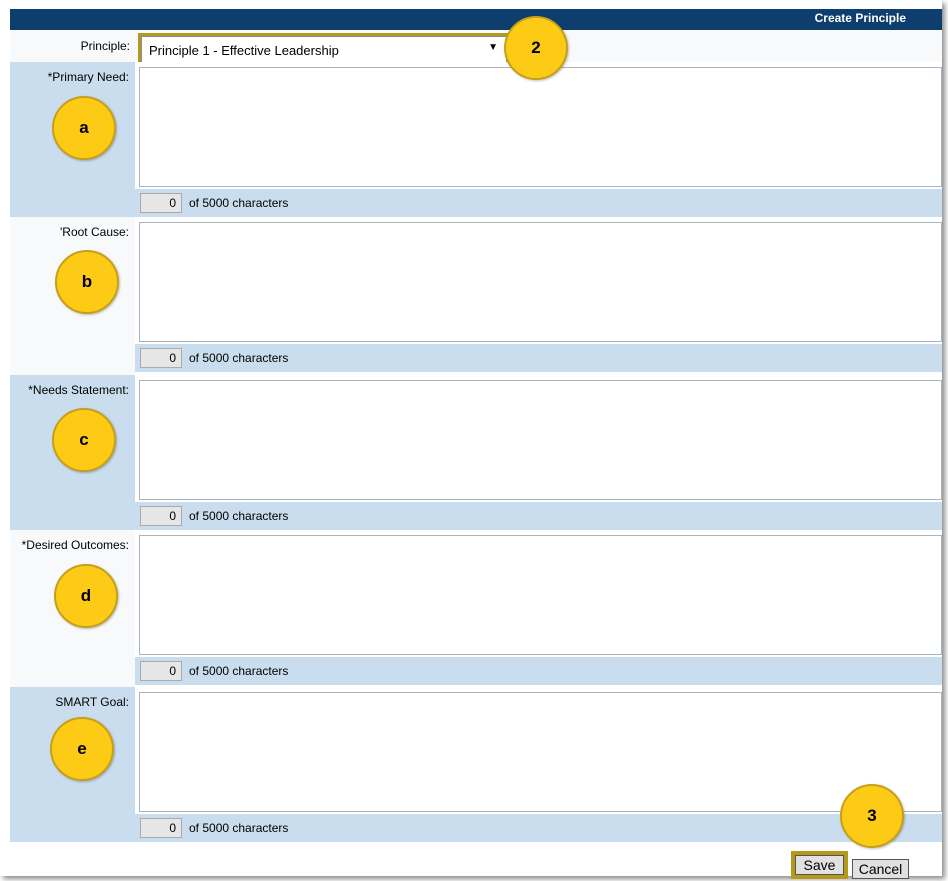 The width and height of the screenshot is (948, 881). What do you see at coordinates (540, 595) in the screenshot?
I see `desired-outcomes-textarea` at bounding box center [540, 595].